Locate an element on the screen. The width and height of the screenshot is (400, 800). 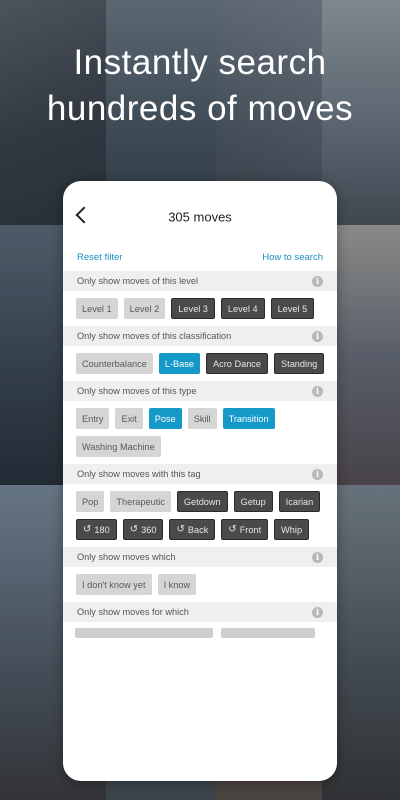
chip-dont-know-yet: I don't know yet is located at coordinates (114, 584).